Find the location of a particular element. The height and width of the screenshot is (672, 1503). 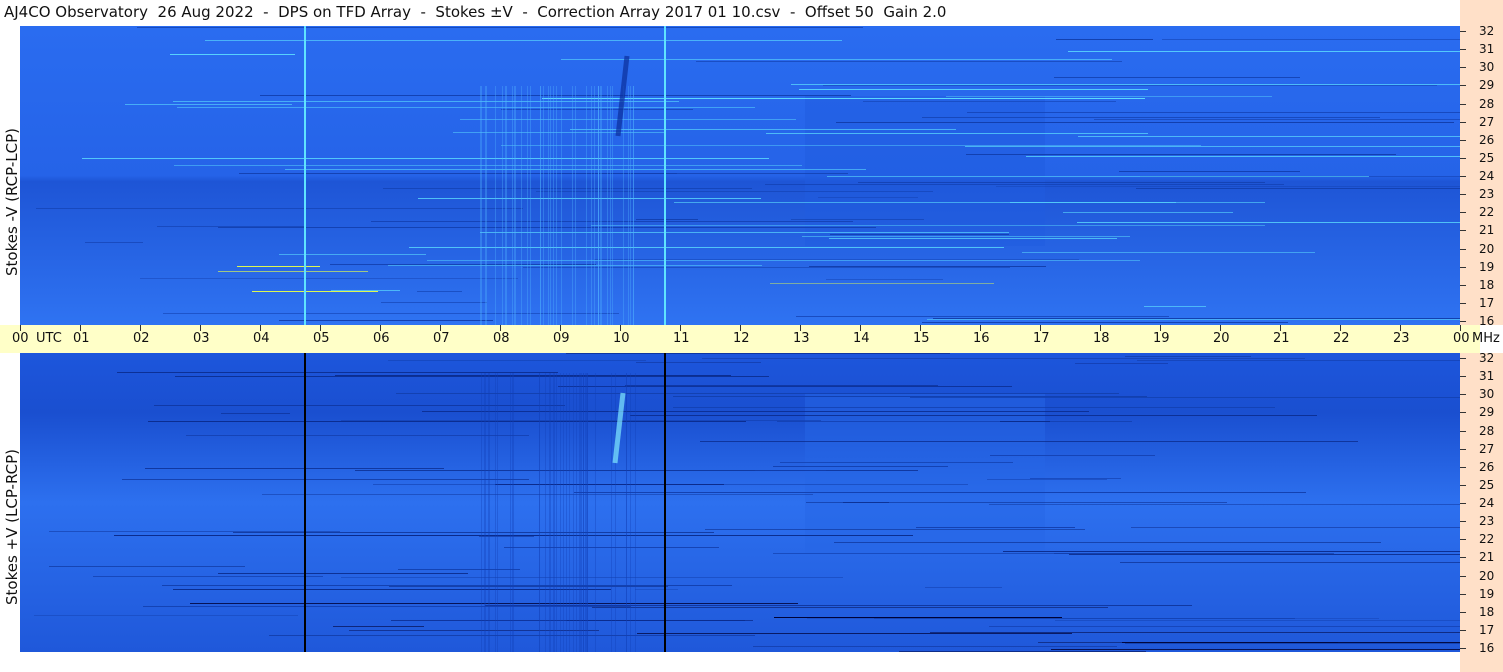

frequency-tick-label: 29 is located at coordinates (1487, 85).